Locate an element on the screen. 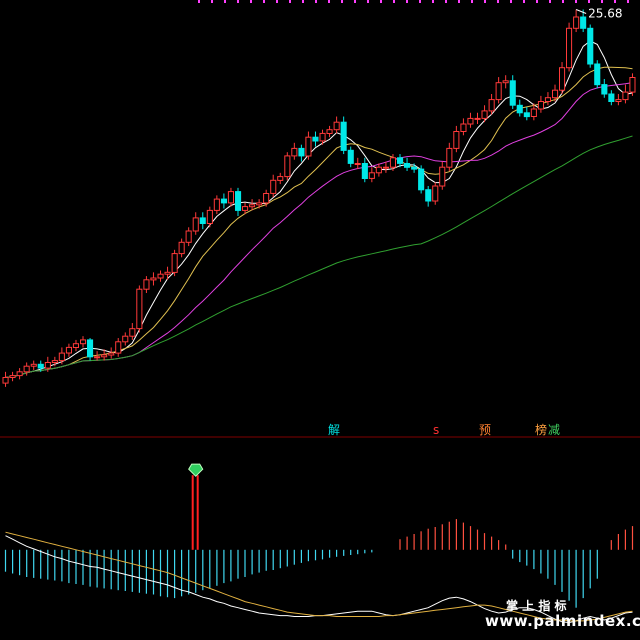  signal-marker is located at coordinates (196, 506).